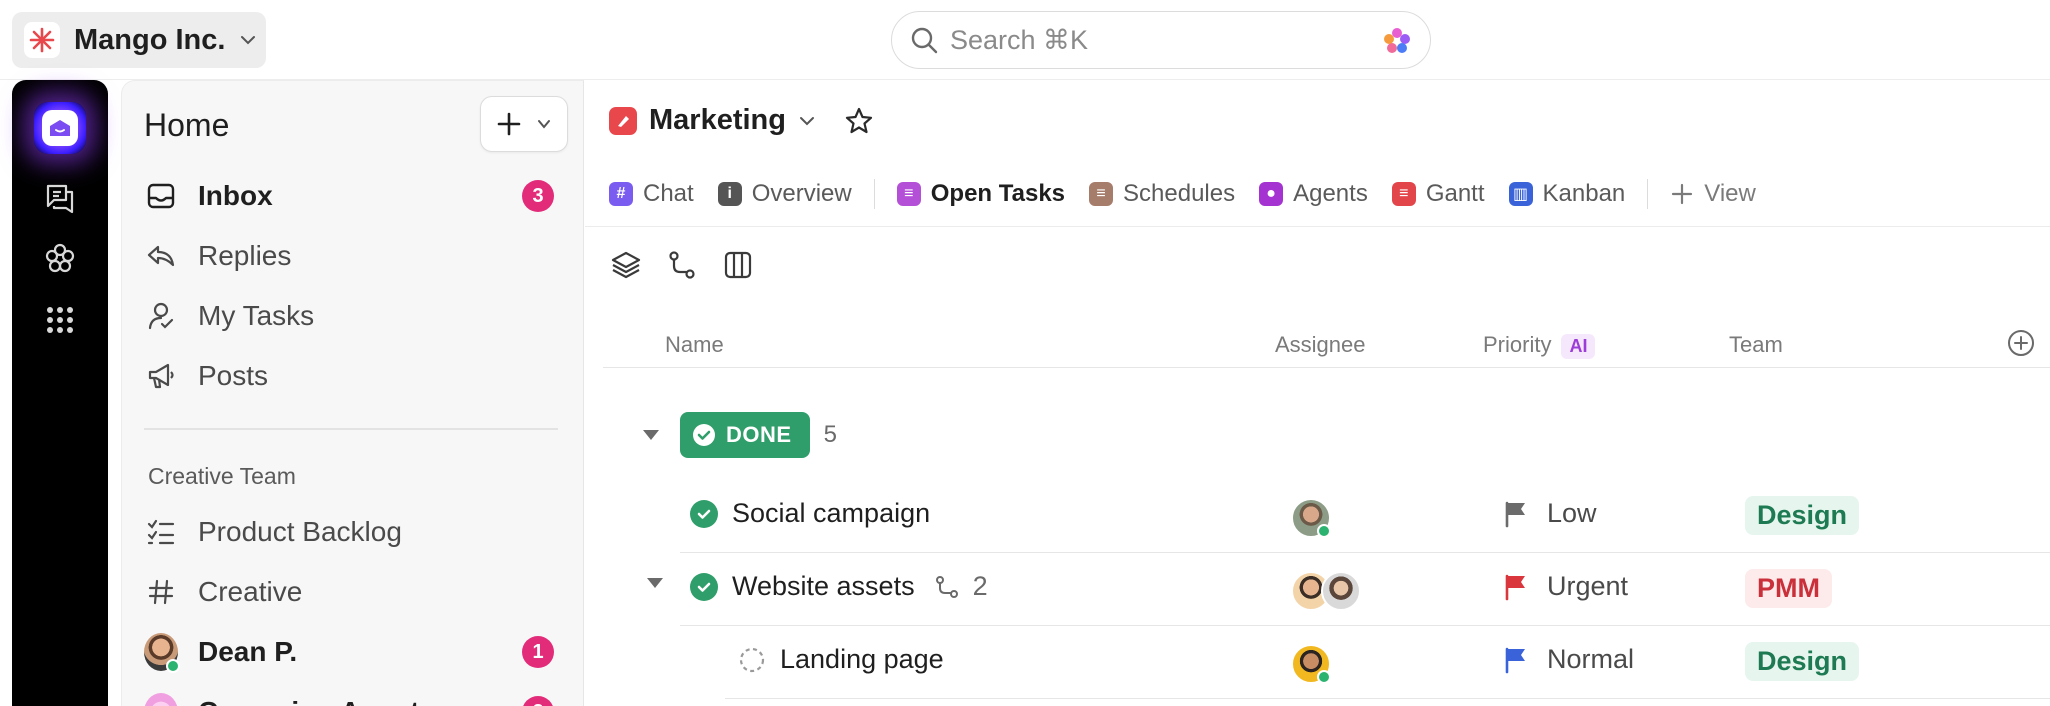  I want to click on priority-label: Low, so click(1572, 513).